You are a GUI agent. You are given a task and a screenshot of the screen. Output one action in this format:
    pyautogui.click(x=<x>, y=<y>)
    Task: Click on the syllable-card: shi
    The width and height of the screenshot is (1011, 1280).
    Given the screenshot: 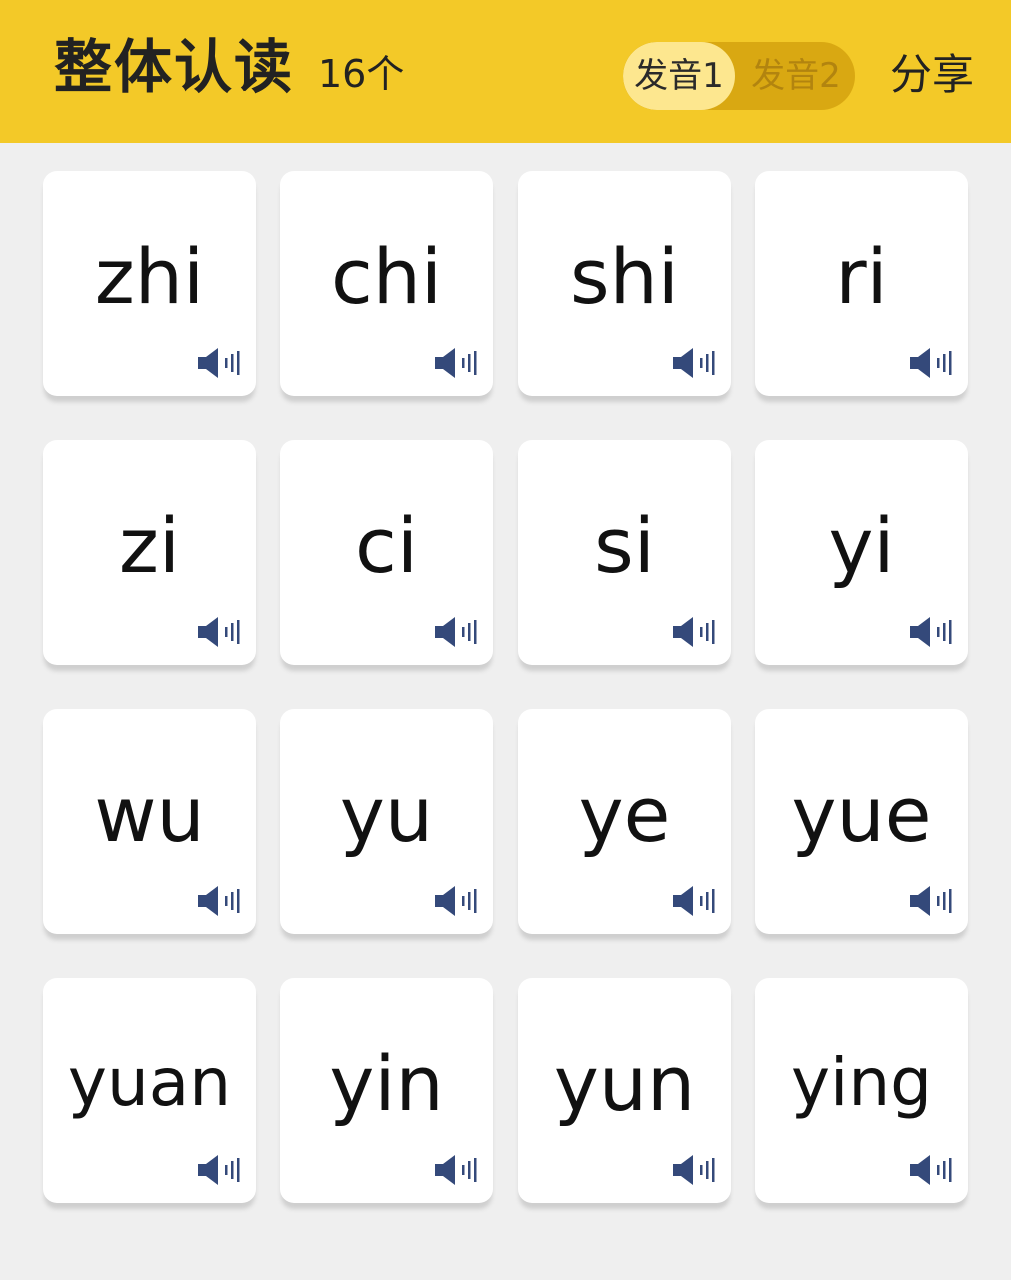 What is the action you would take?
    pyautogui.click(x=624, y=283)
    